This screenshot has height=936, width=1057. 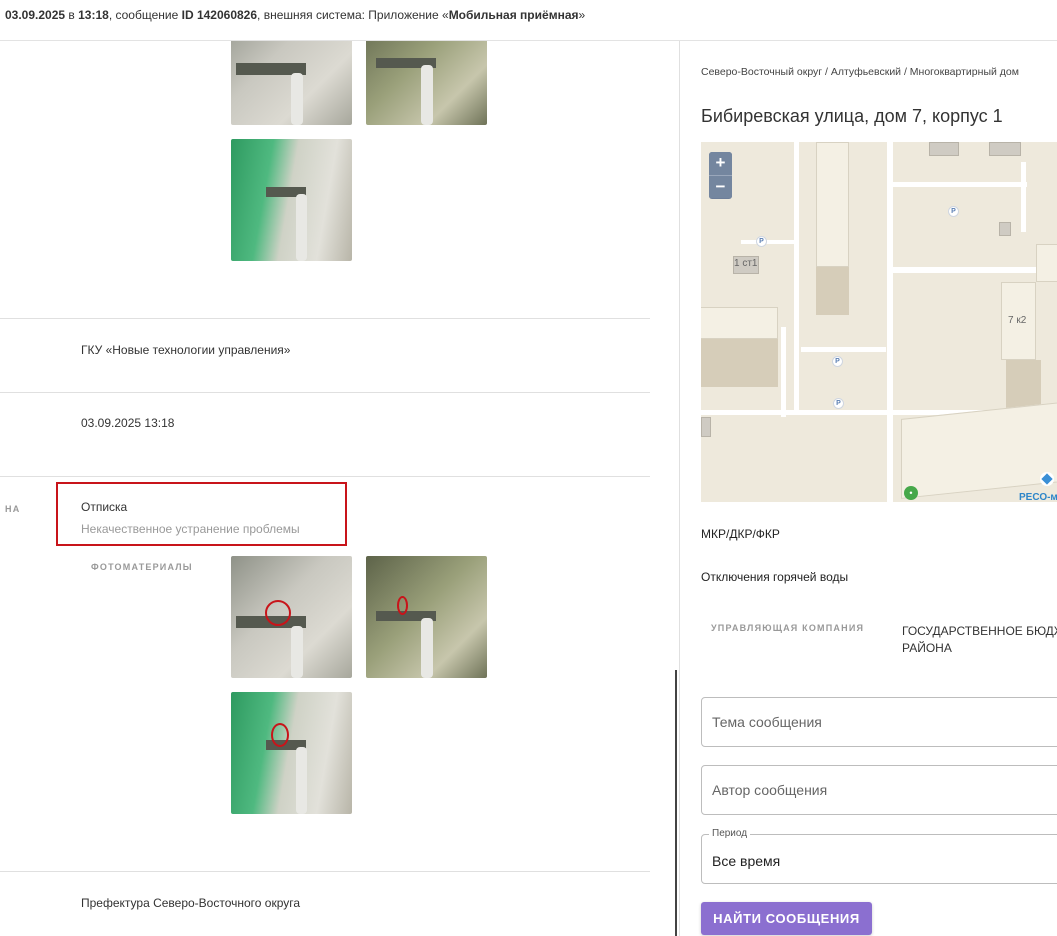 I want to click on period-value: Все время, so click(x=746, y=861).